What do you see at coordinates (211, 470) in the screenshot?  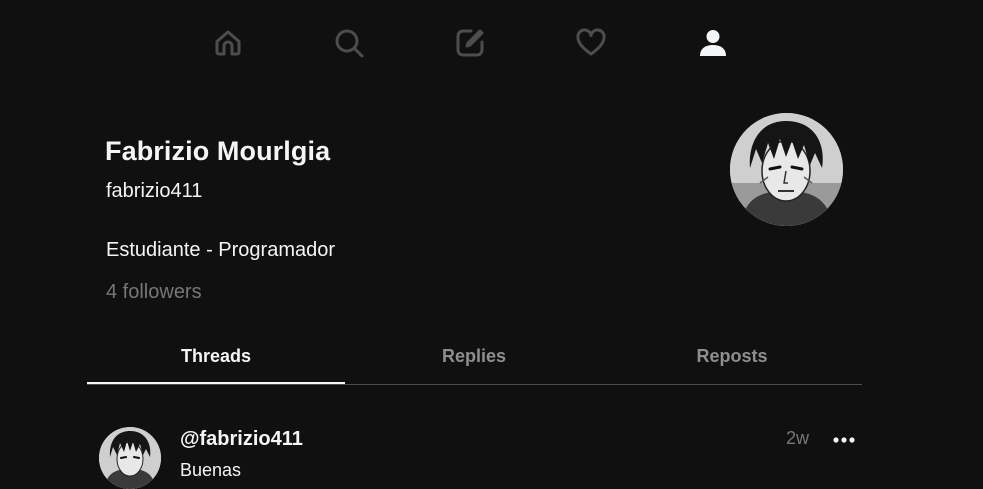 I see `post-content: Buenas` at bounding box center [211, 470].